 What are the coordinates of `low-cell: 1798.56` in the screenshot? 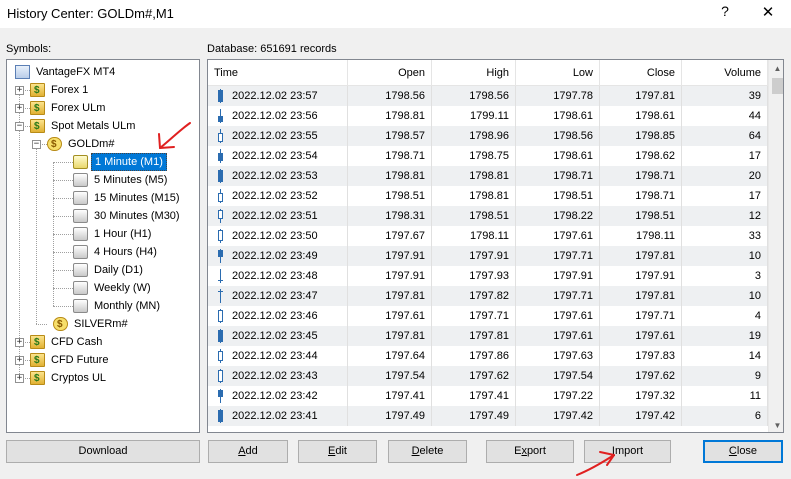 It's located at (558, 136).